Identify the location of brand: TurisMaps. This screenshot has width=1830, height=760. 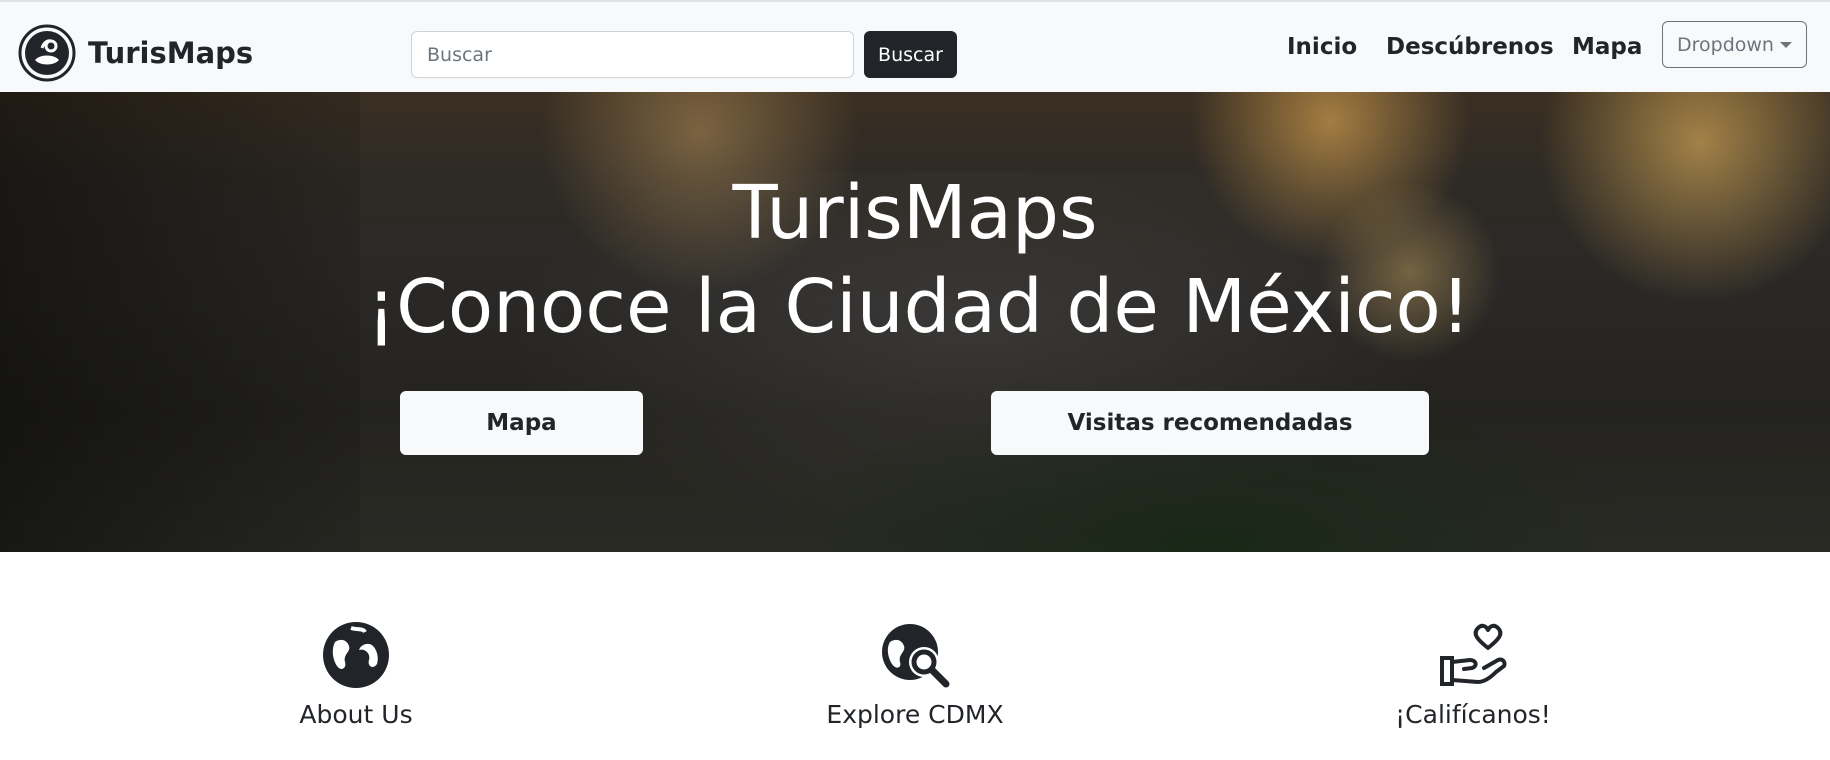
(135, 53).